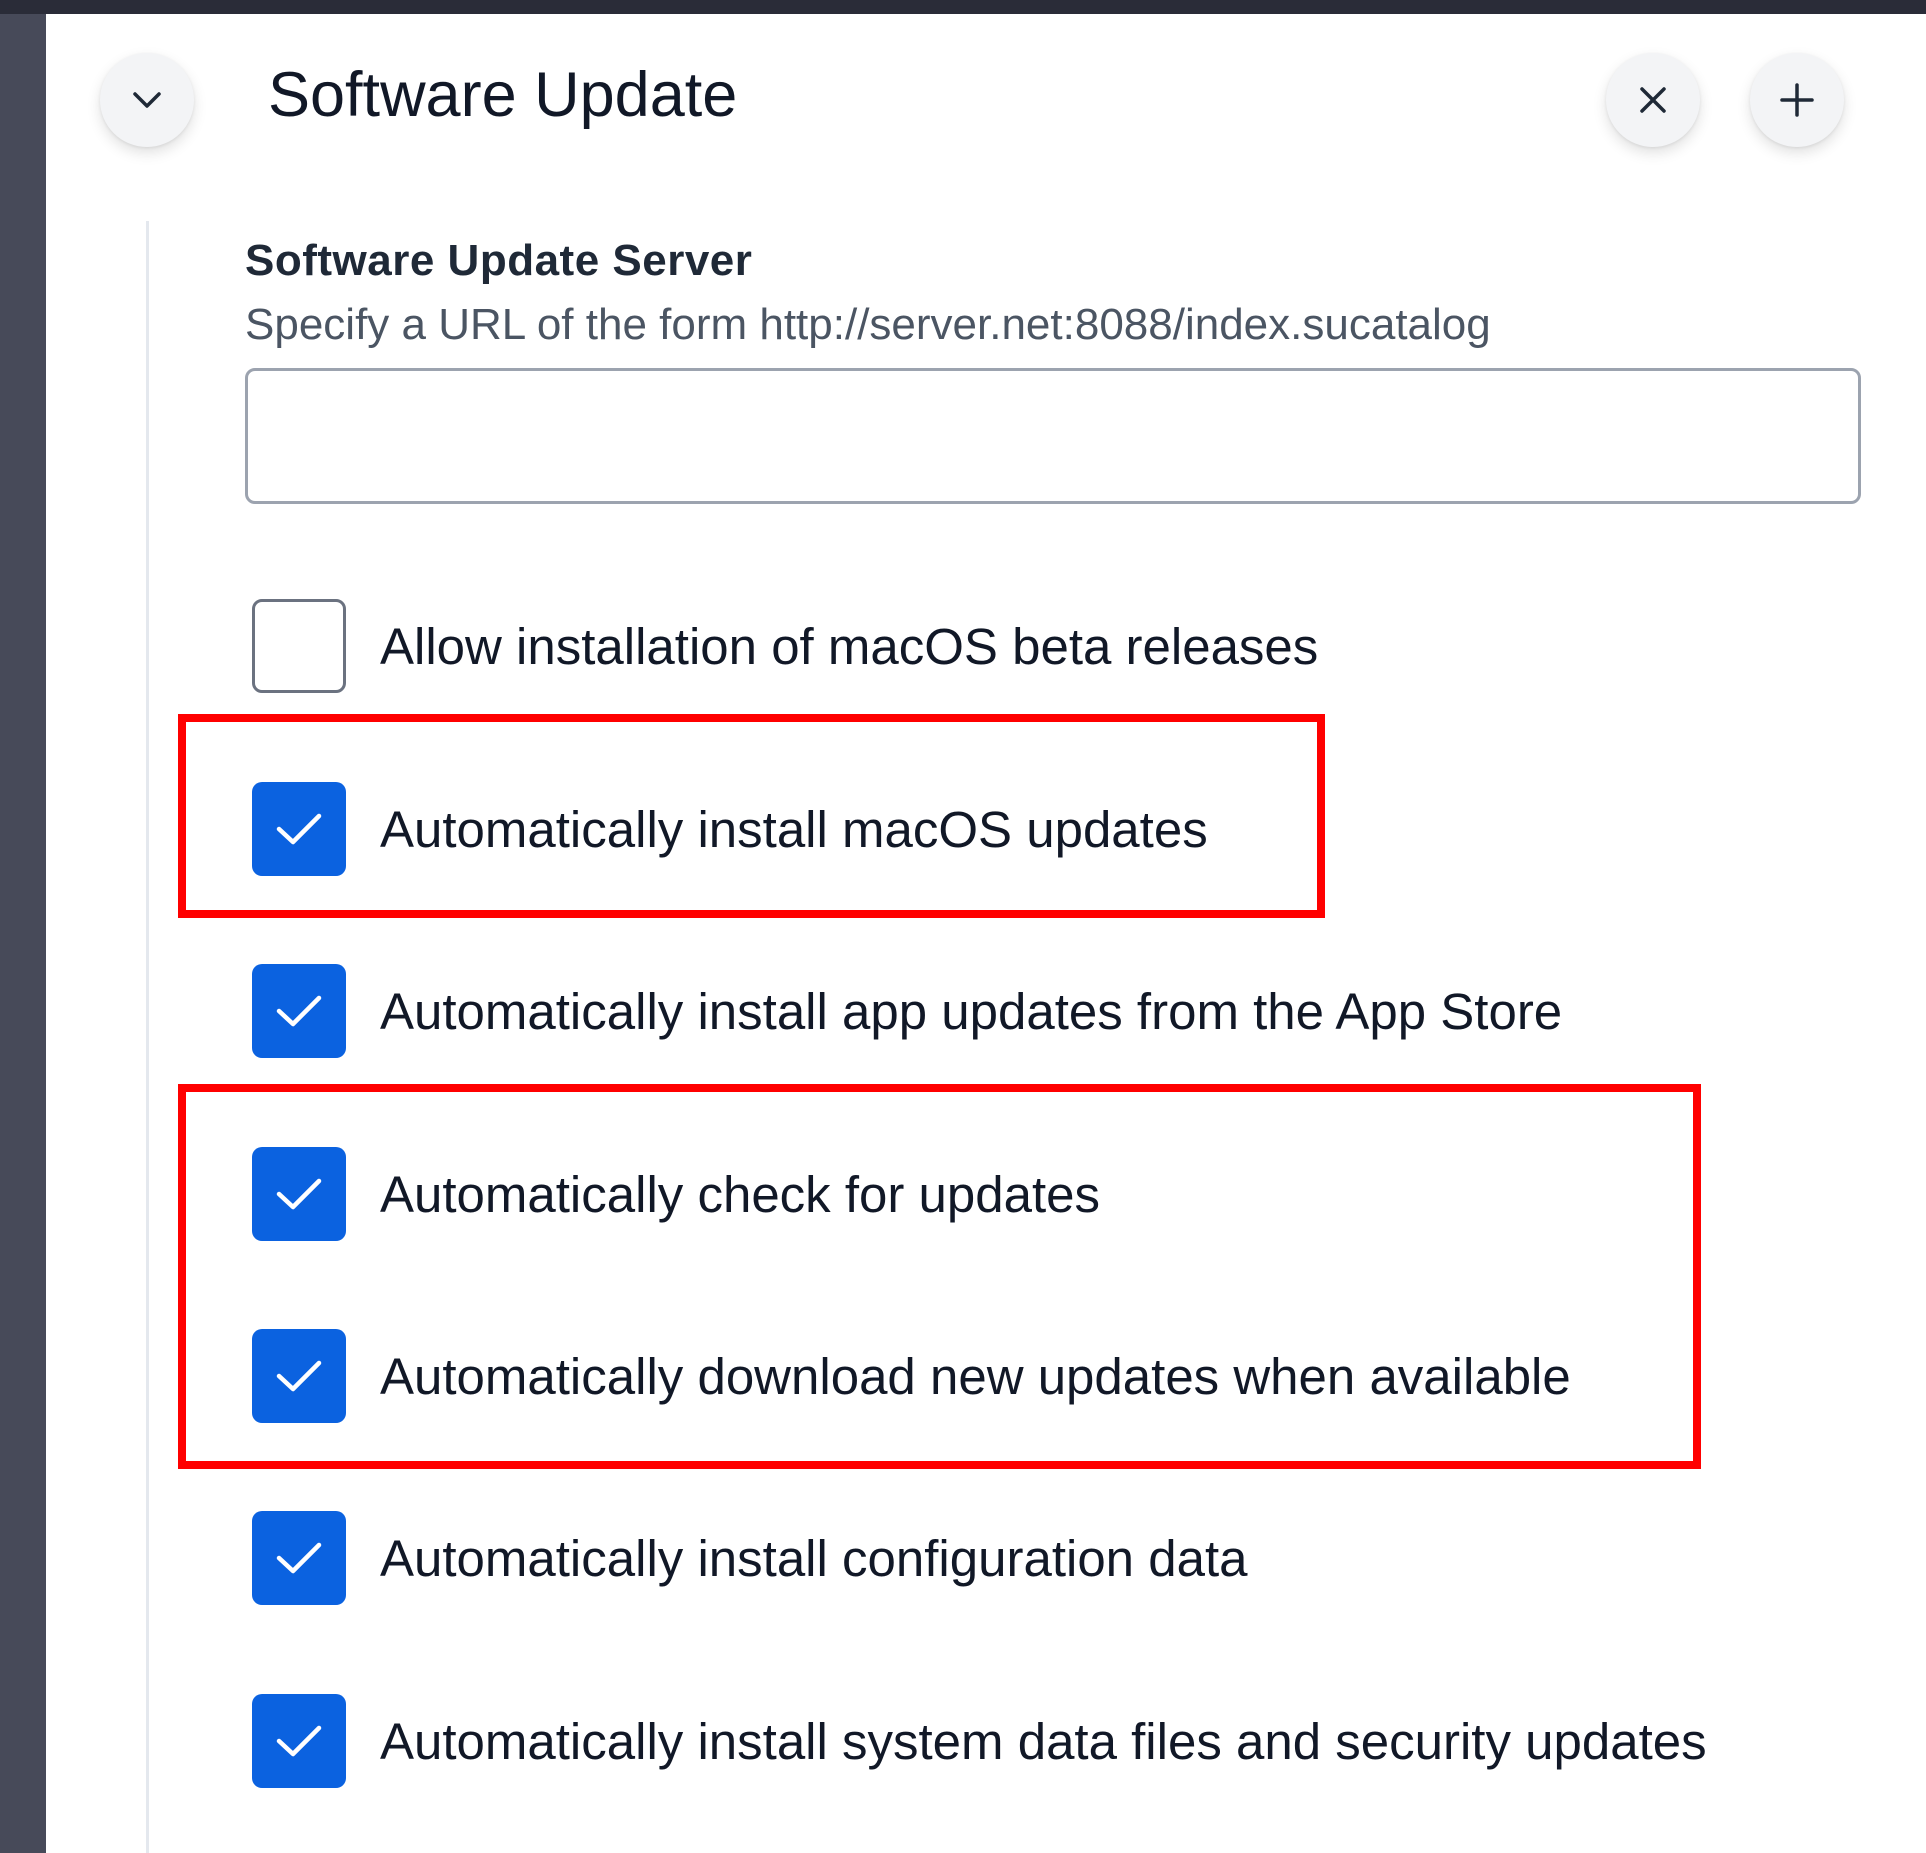 Image resolution: width=1926 pixels, height=1853 pixels. I want to click on indent-guide, so click(147, 1037).